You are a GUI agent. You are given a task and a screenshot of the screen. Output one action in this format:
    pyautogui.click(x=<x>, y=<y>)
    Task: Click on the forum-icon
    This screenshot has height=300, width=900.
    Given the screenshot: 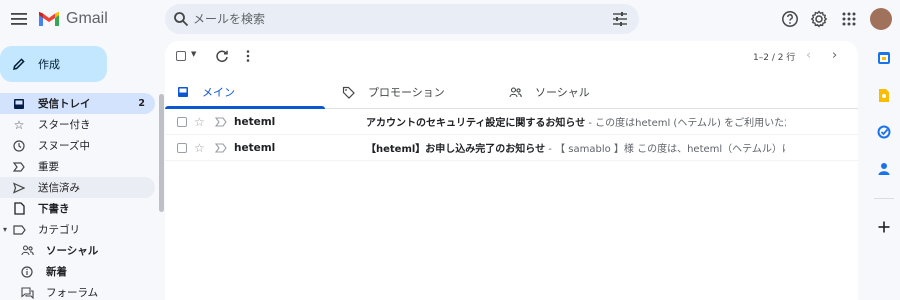 What is the action you would take?
    pyautogui.click(x=27, y=293)
    